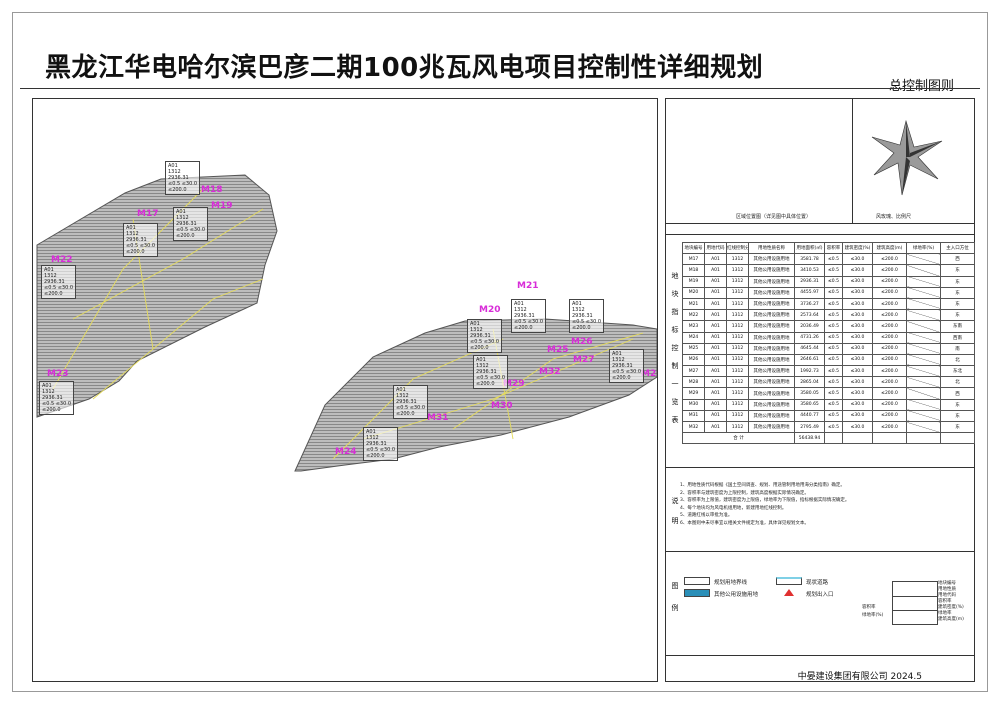 This screenshot has width=1000, height=704. Describe the element at coordinates (820, 551) in the screenshot. I see `notes-divider` at that location.